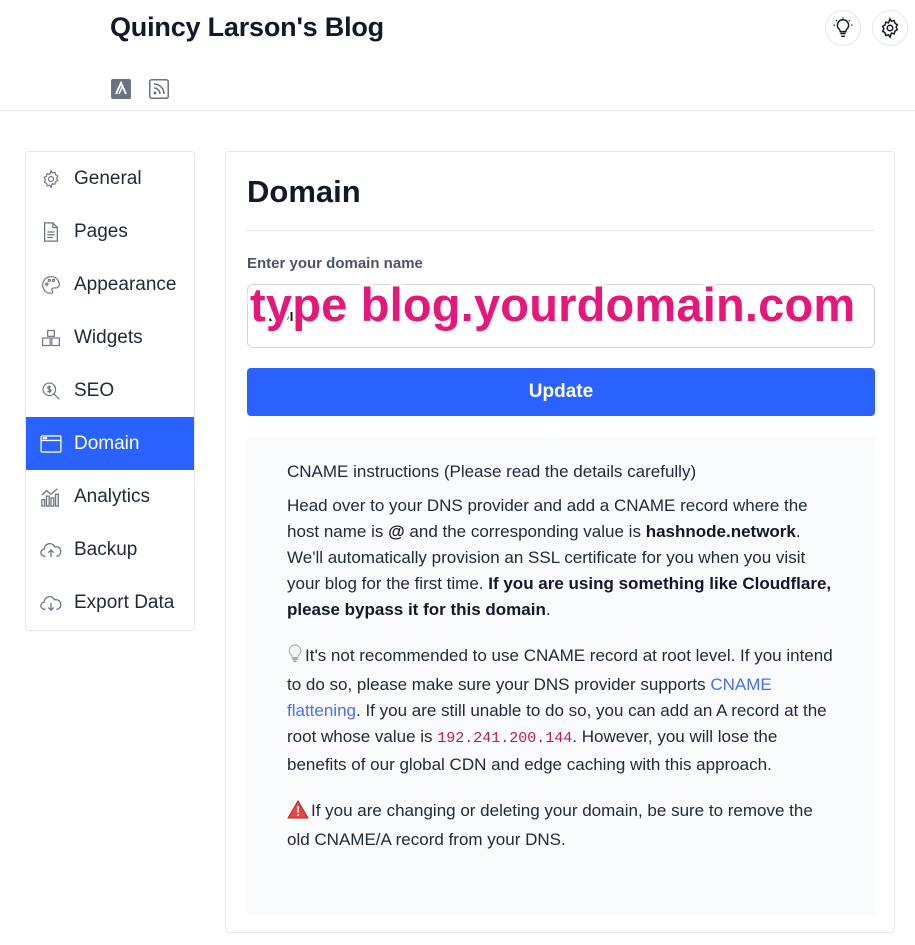  What do you see at coordinates (51, 497) in the screenshot?
I see `bar-chart-icon` at bounding box center [51, 497].